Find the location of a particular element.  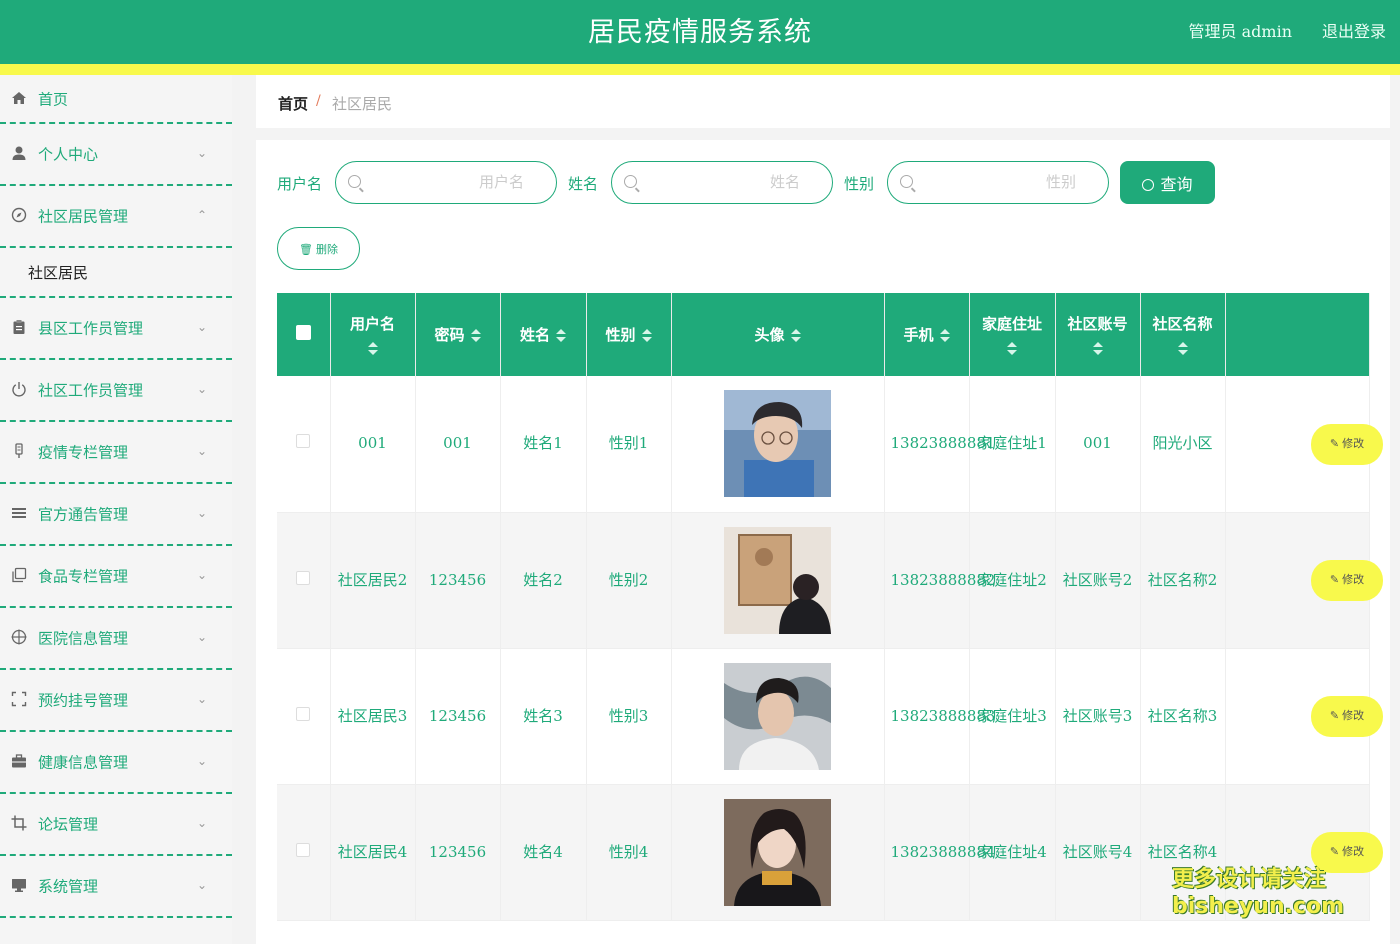

sidebar-item-county-staff: 县区工作员管理 ⌄ is located at coordinates (116, 329).